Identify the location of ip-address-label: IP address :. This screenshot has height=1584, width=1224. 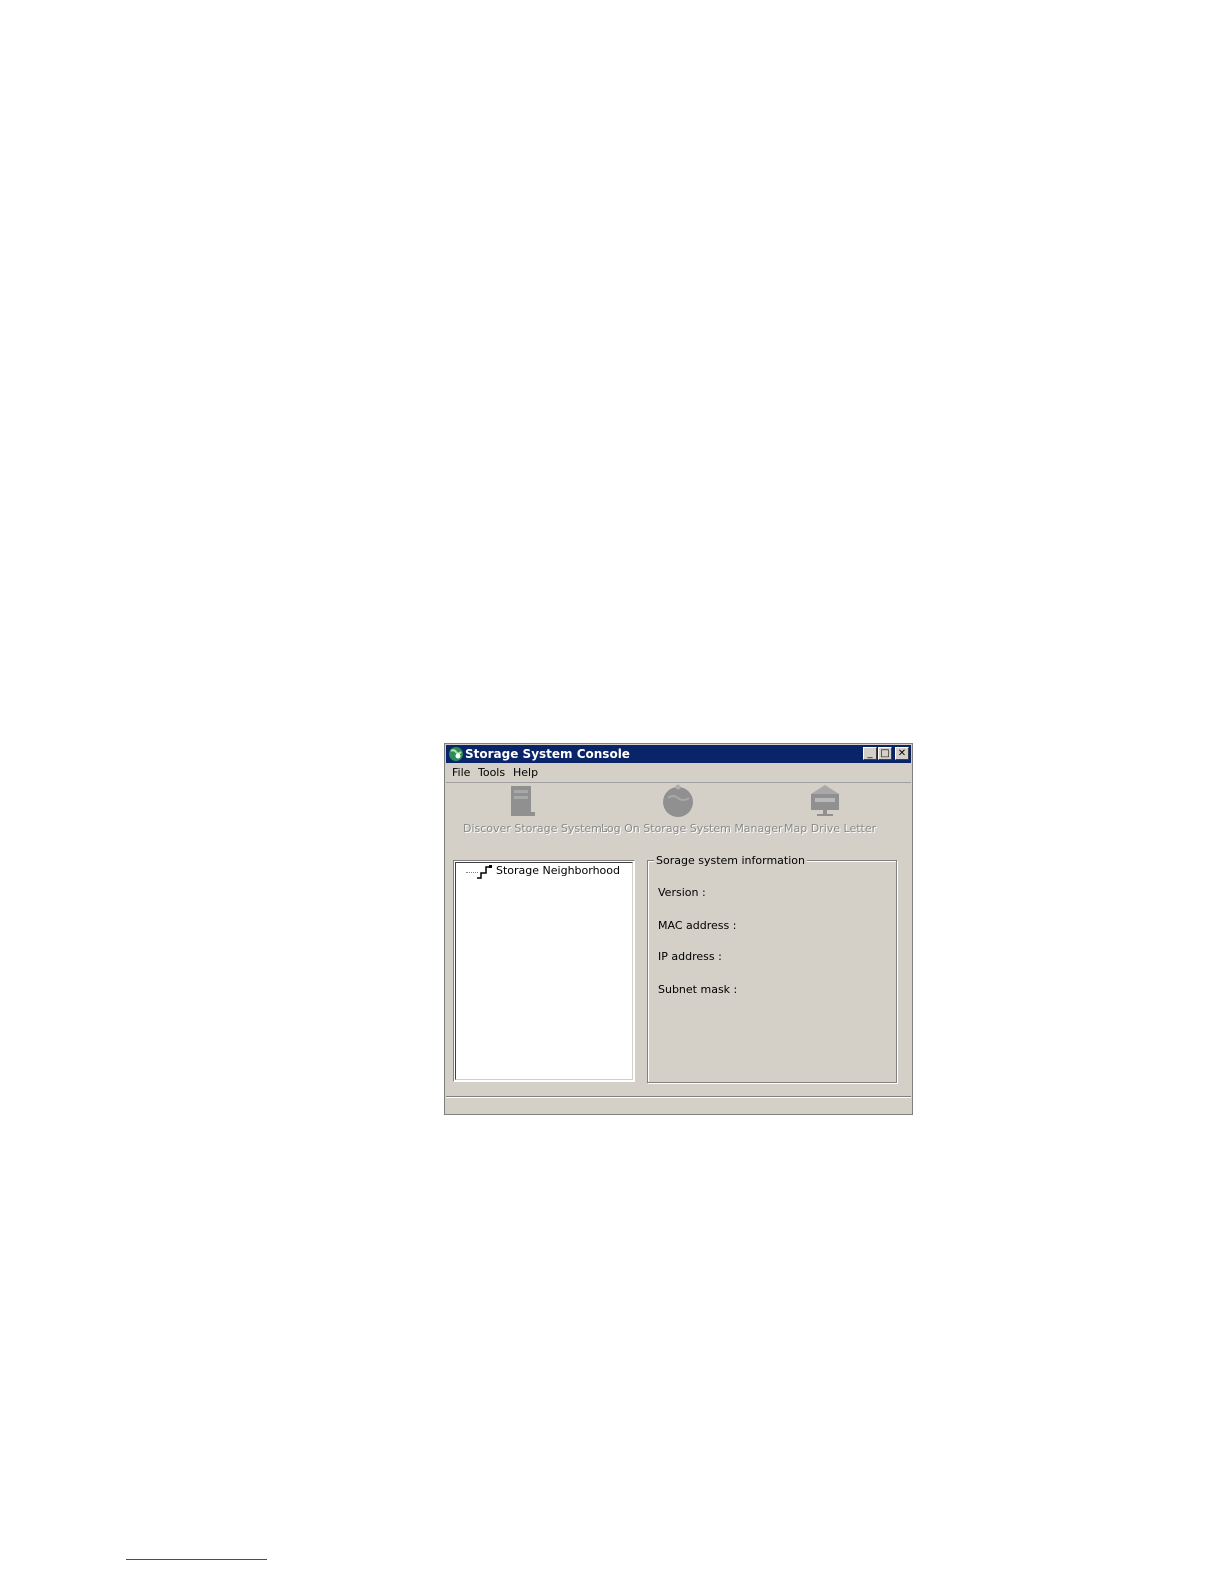
(690, 956).